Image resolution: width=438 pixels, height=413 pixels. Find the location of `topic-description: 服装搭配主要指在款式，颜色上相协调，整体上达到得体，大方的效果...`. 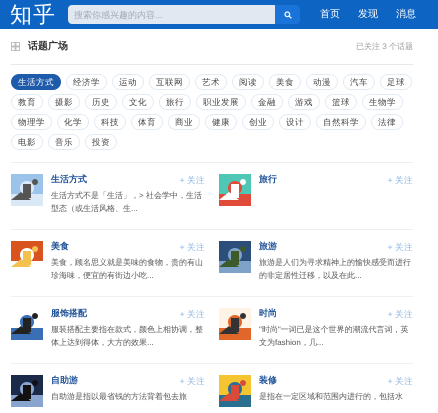

topic-description: 服装搭配主要指在款式，颜色上相协调，整体上达到得体，大方的效果... is located at coordinates (127, 336).